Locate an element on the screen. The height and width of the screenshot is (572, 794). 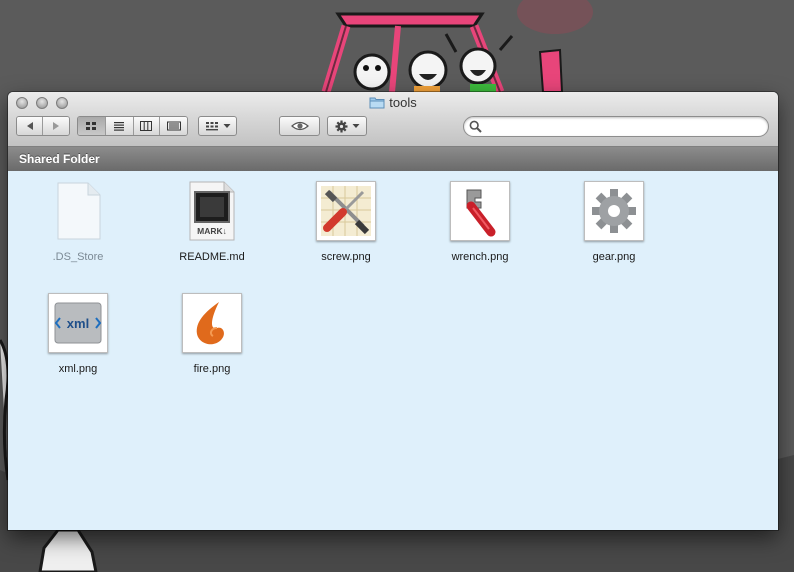
wrench-icon is located at coordinates (480, 211).